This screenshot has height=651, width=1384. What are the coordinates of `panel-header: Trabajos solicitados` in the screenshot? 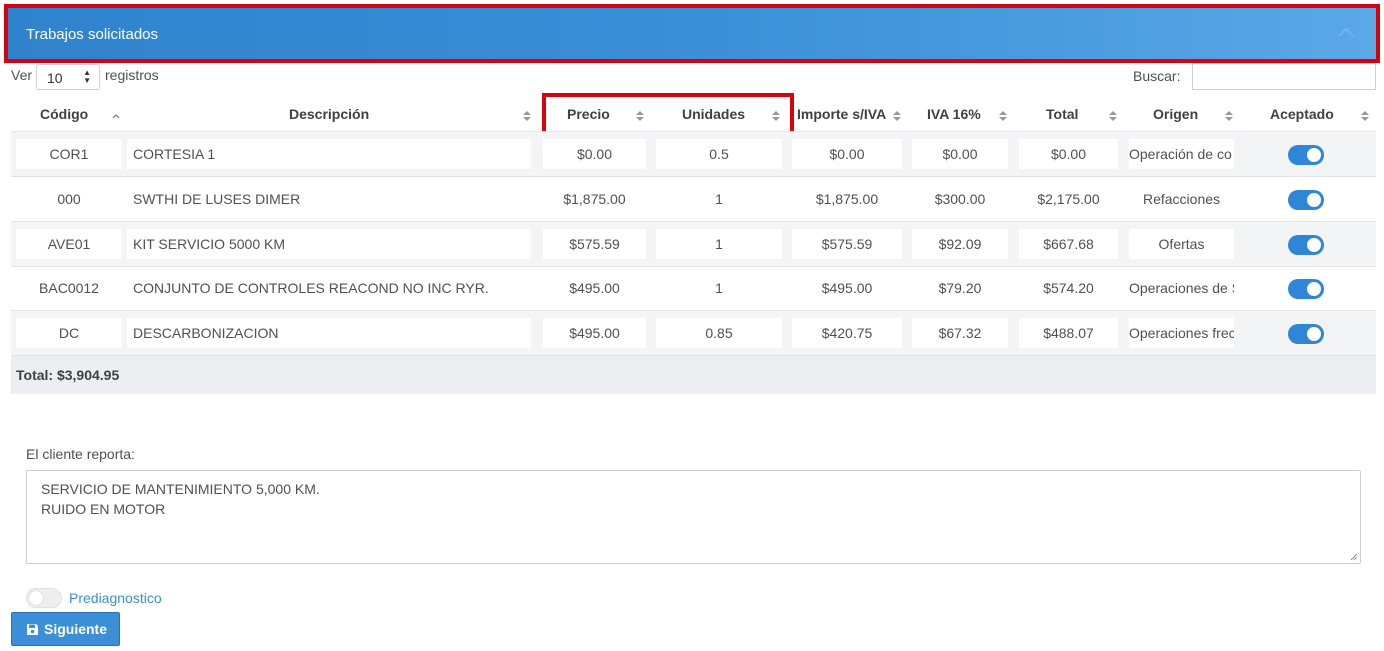 It's located at (692, 33).